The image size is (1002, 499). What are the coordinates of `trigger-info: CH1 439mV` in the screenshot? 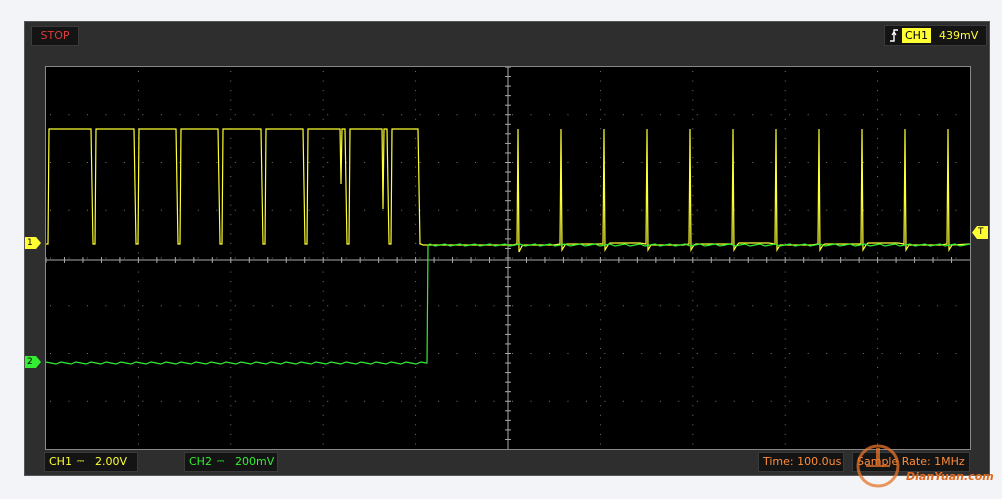 It's located at (935, 35).